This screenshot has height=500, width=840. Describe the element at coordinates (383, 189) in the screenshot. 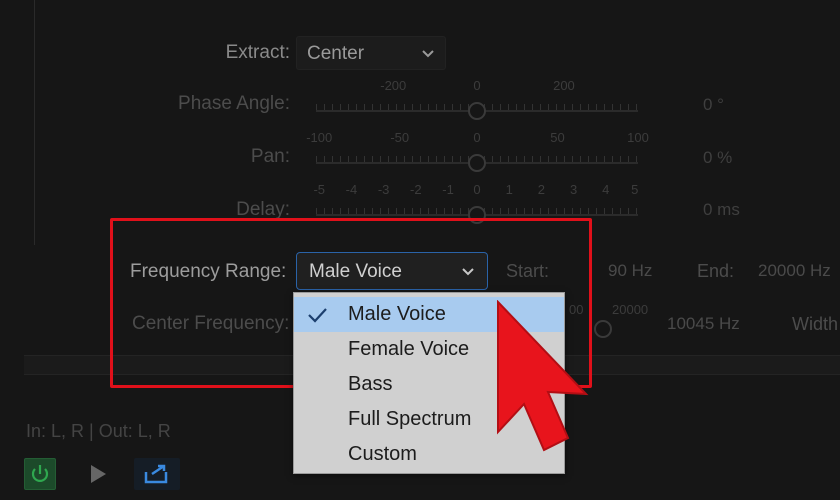

I see `tick-label: -3` at that location.